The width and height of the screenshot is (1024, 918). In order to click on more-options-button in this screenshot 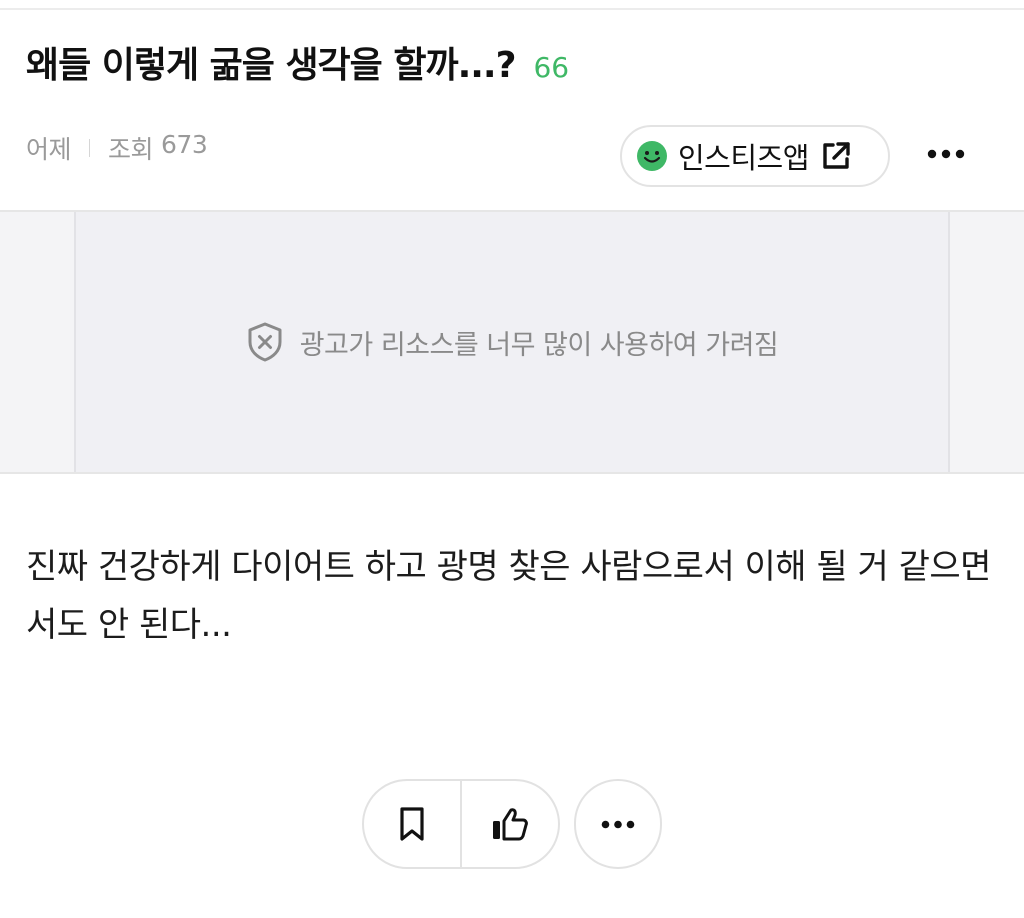, I will do `click(946, 154)`.